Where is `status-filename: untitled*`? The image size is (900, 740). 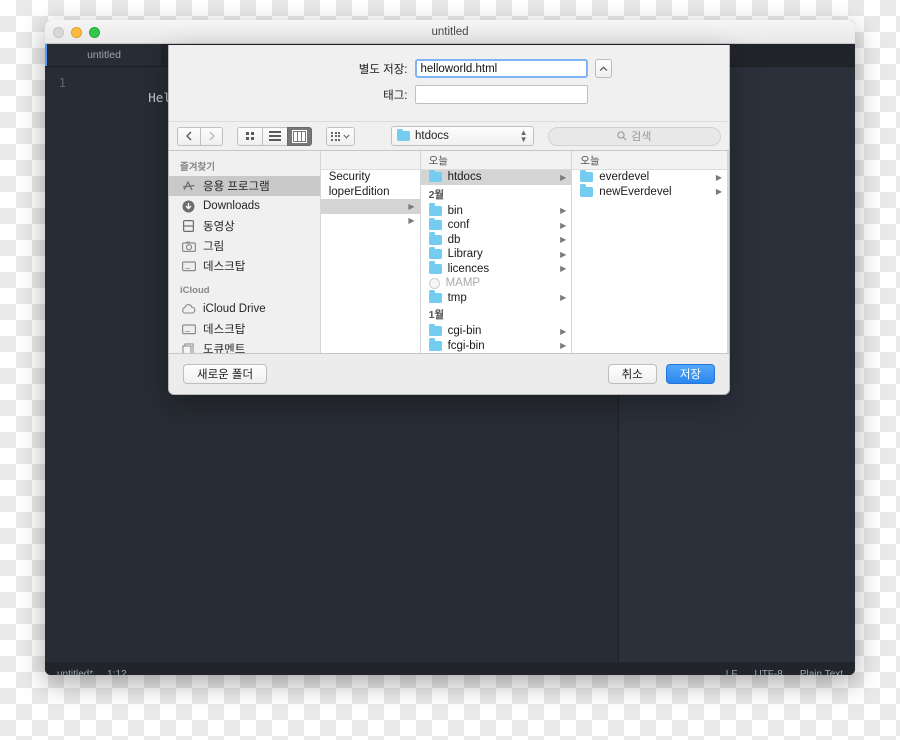
status-filename: untitled* is located at coordinates (75, 672).